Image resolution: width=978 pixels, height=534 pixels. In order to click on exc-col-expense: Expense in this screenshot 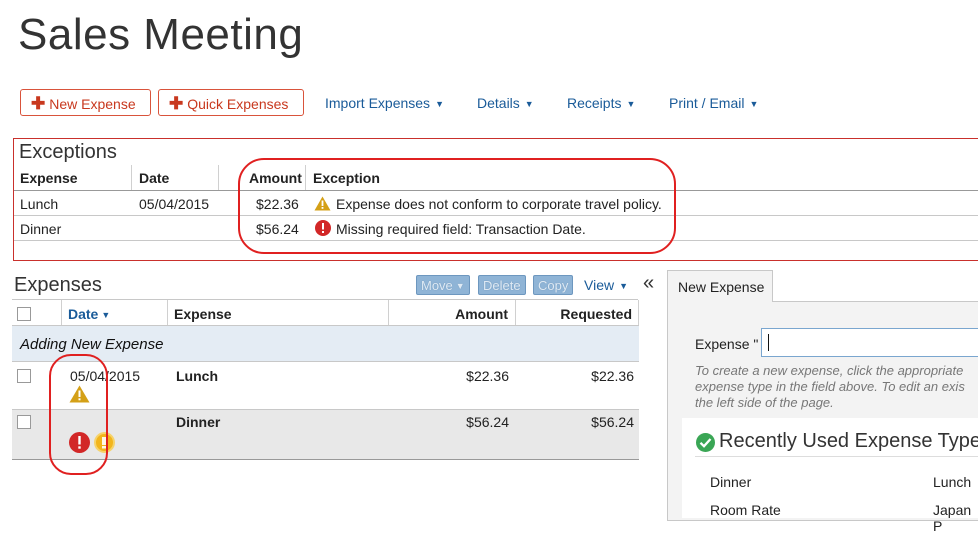, I will do `click(49, 178)`.